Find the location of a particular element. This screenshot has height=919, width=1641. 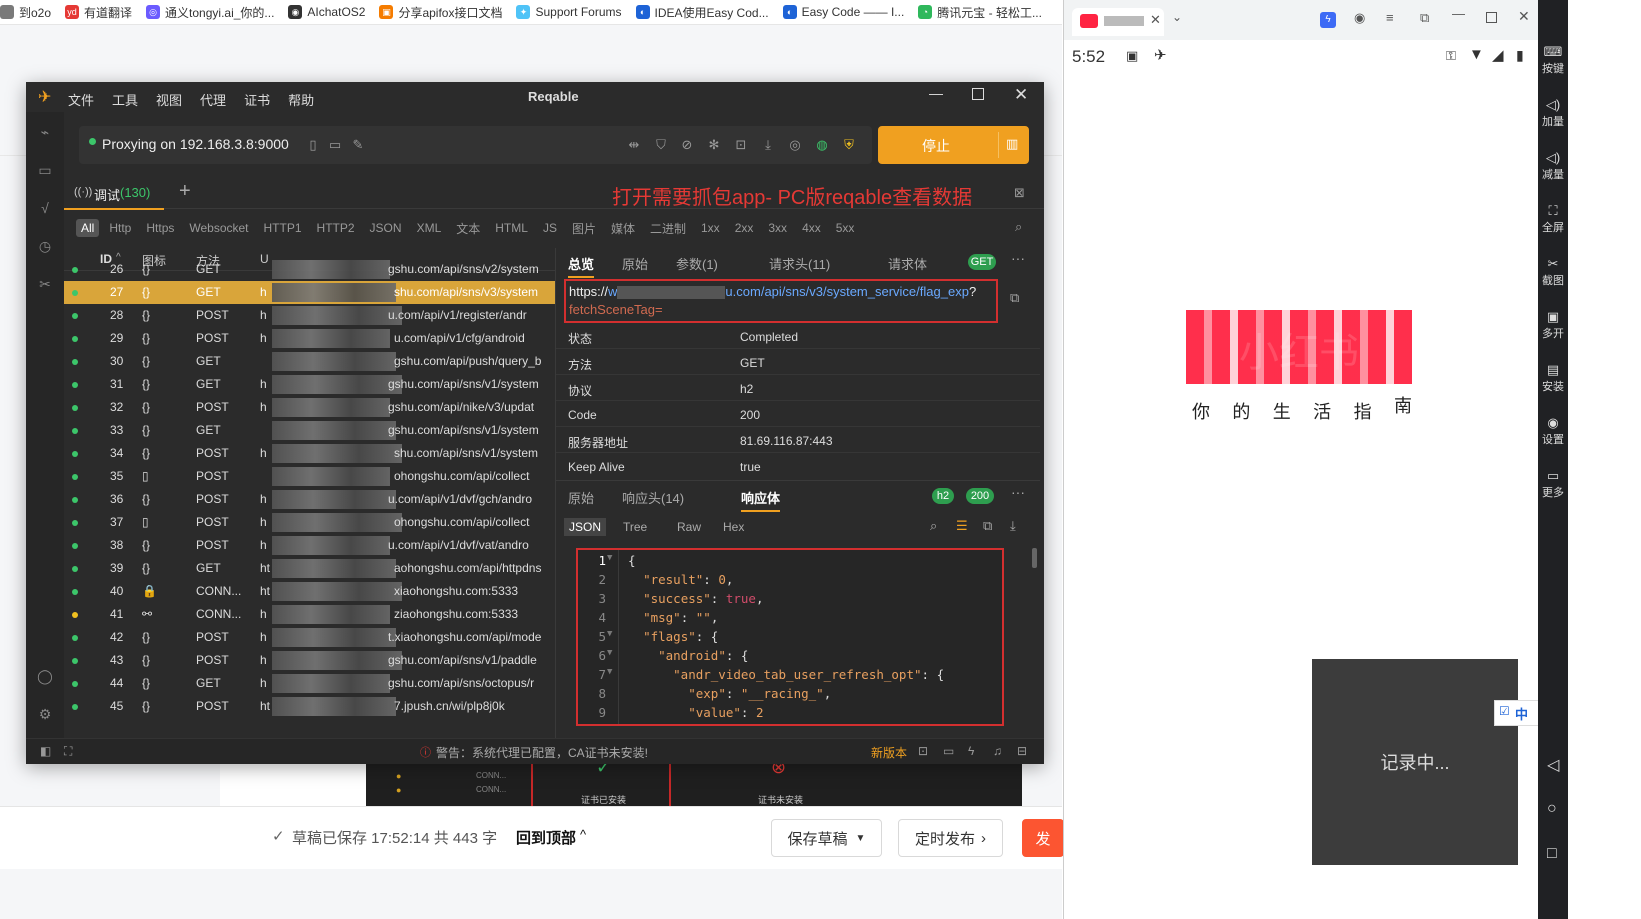

bolt-icon: ϟ is located at coordinates (971, 751).